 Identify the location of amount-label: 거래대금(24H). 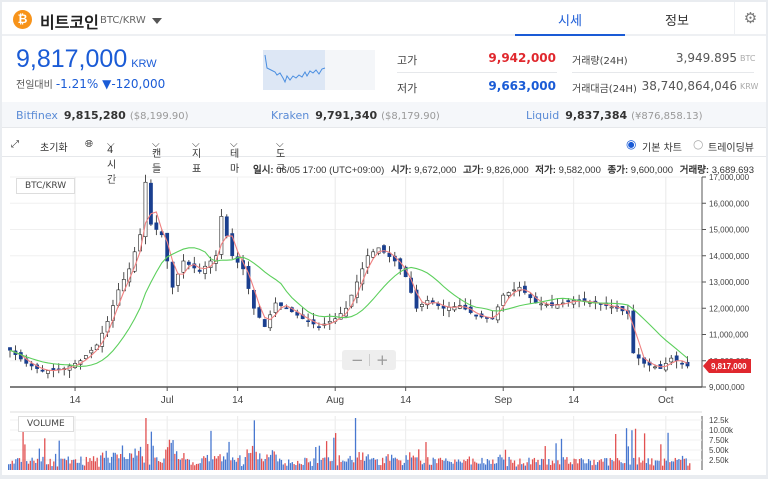
(604, 89).